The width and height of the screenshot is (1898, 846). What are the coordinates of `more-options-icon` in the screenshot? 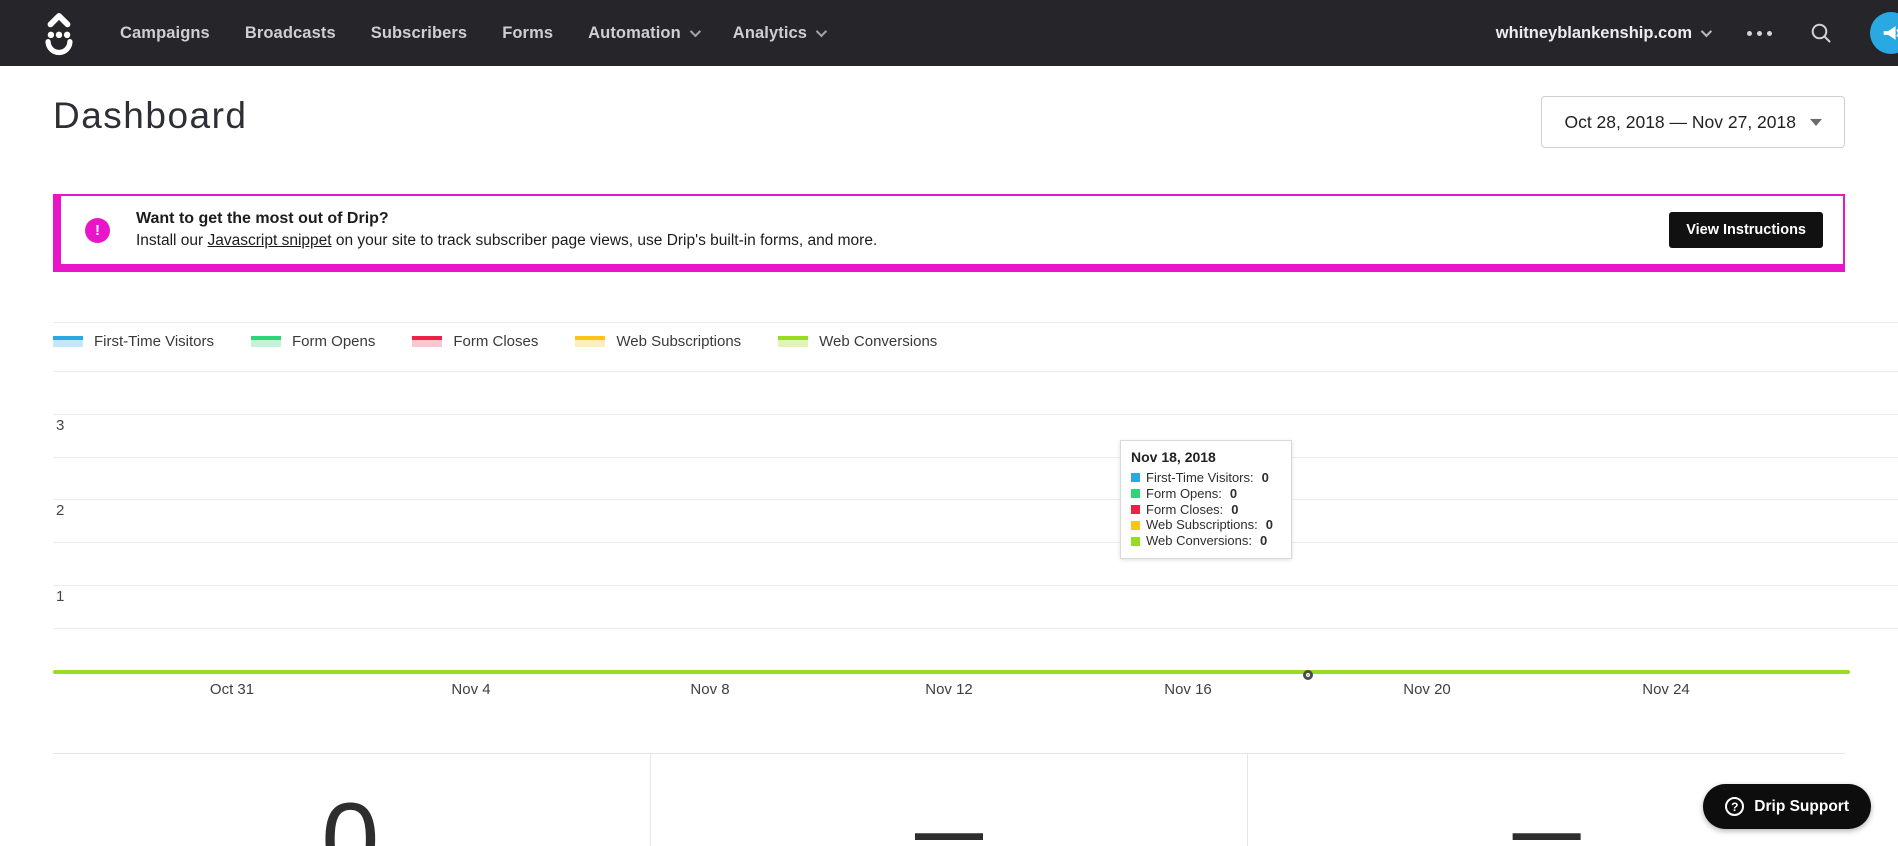 It's located at (1759, 33).